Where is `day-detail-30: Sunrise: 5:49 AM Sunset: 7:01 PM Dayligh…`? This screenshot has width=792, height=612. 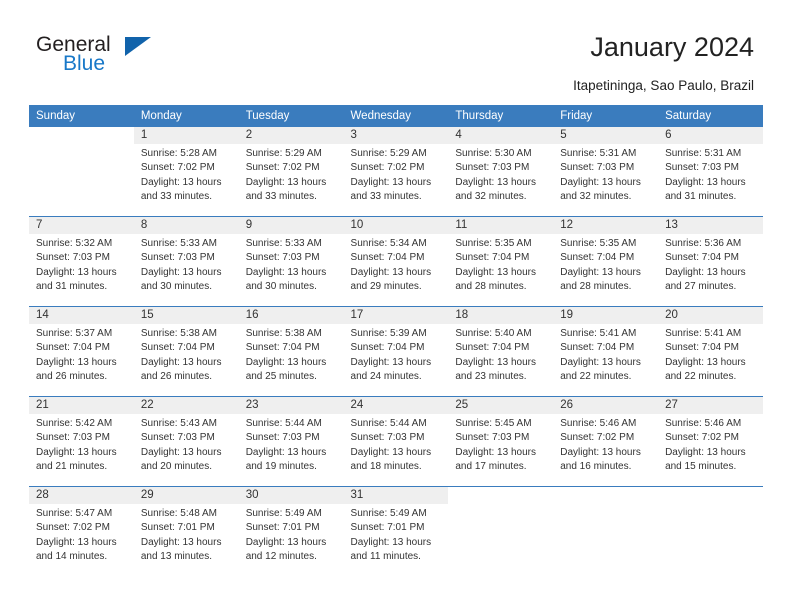
day-detail-30: Sunrise: 5:49 AM Sunset: 7:01 PM Dayligh… is located at coordinates (291, 540).